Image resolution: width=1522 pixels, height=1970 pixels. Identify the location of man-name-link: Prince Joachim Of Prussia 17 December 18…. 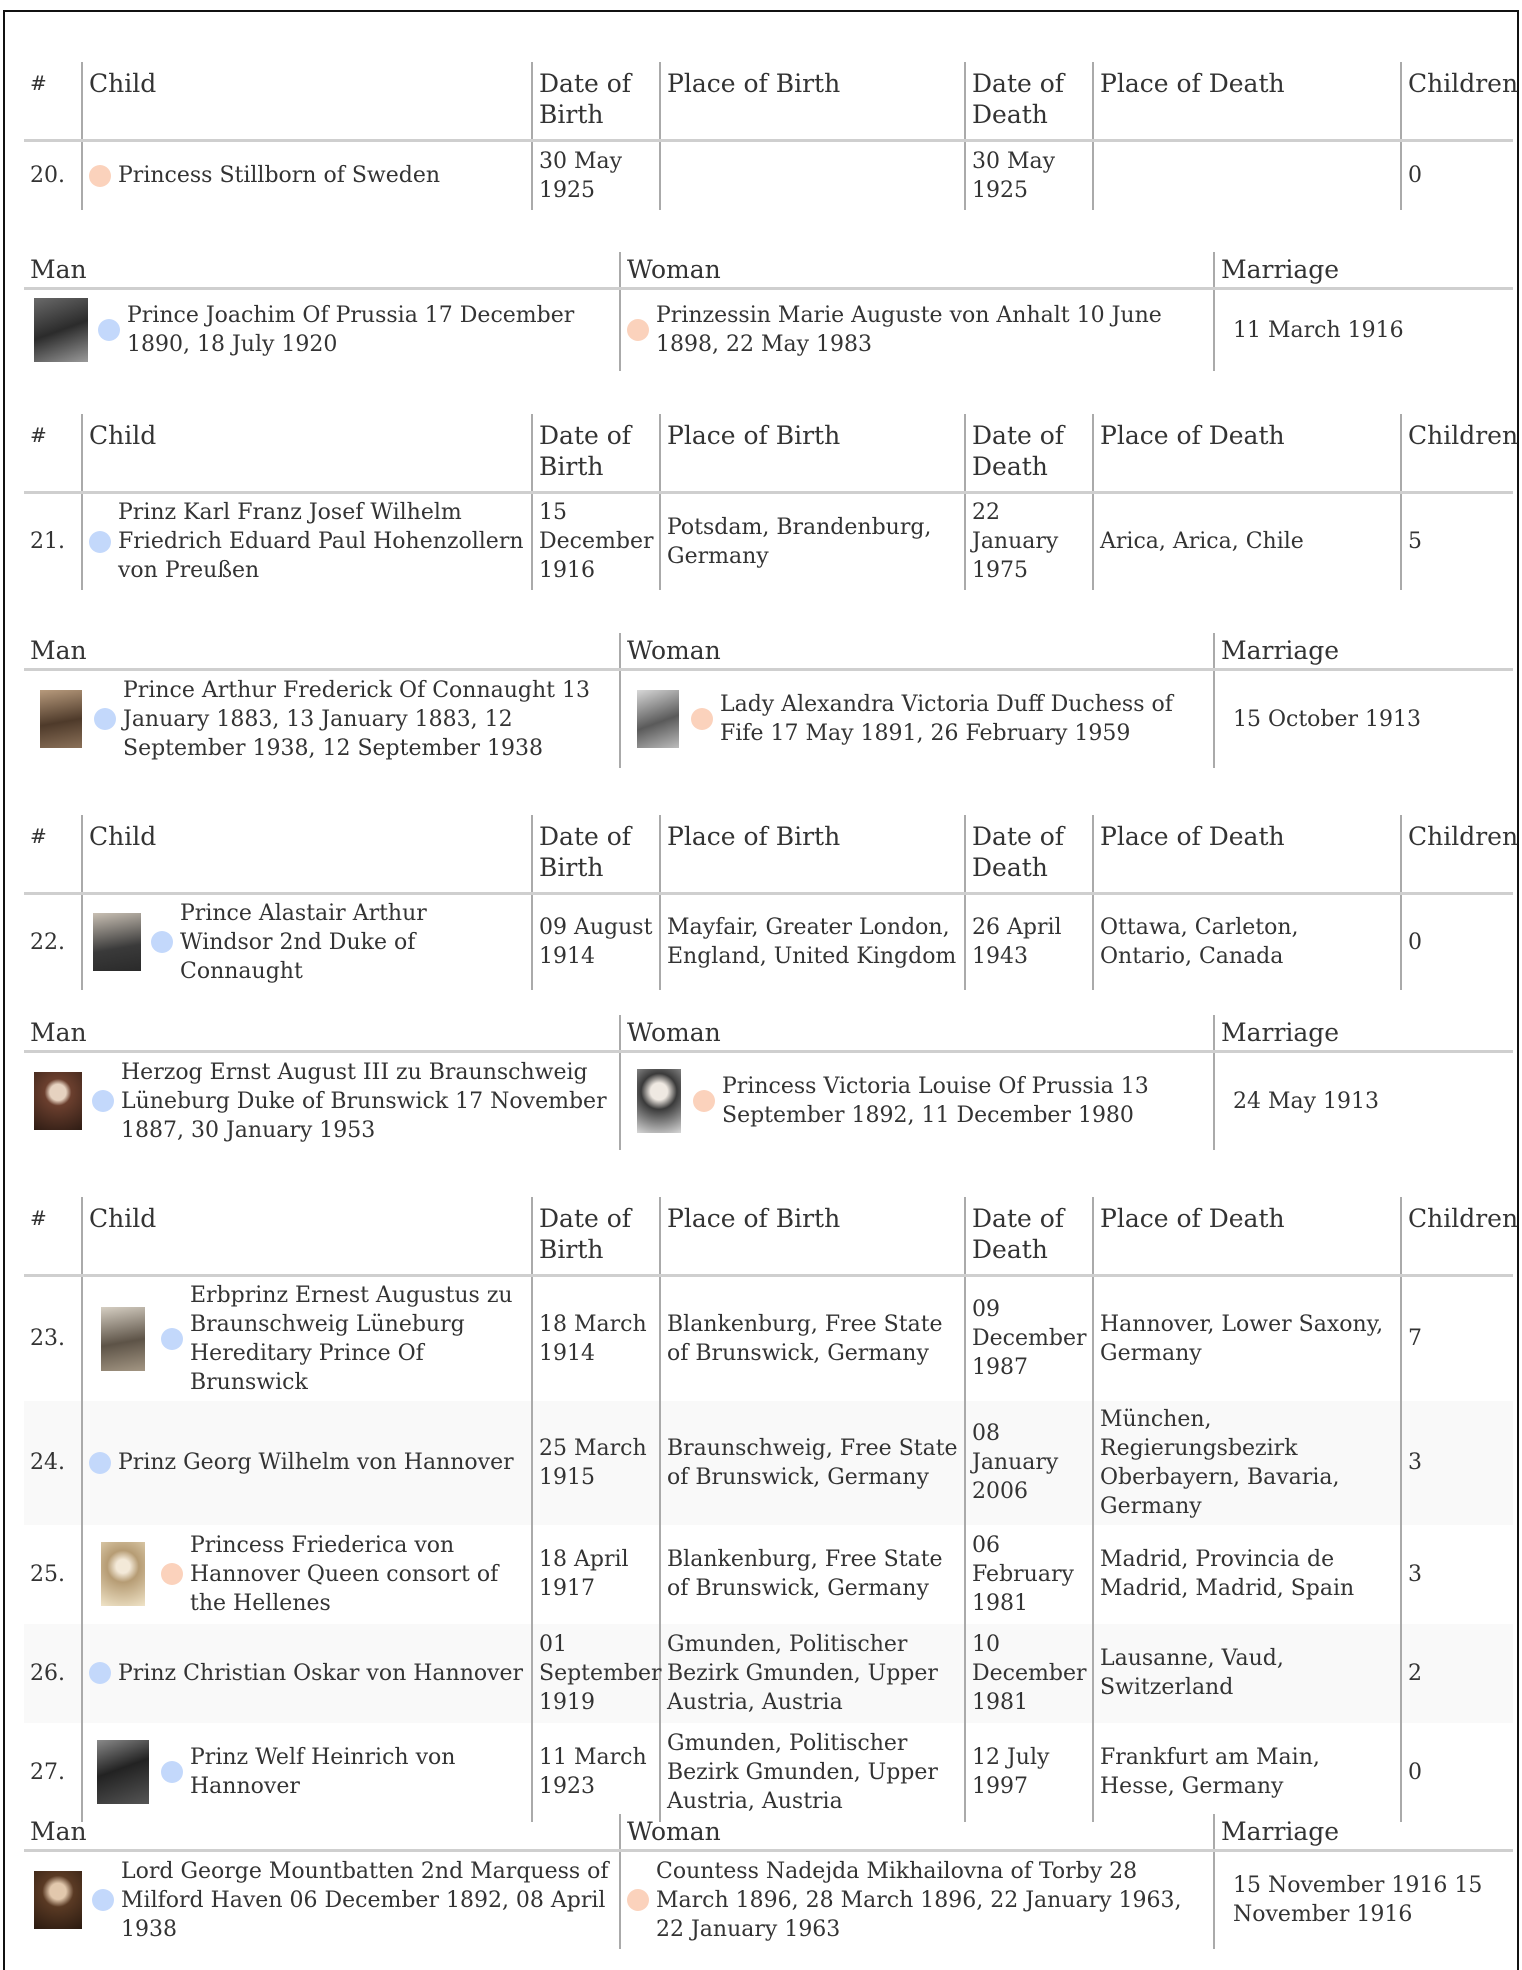
(370, 330).